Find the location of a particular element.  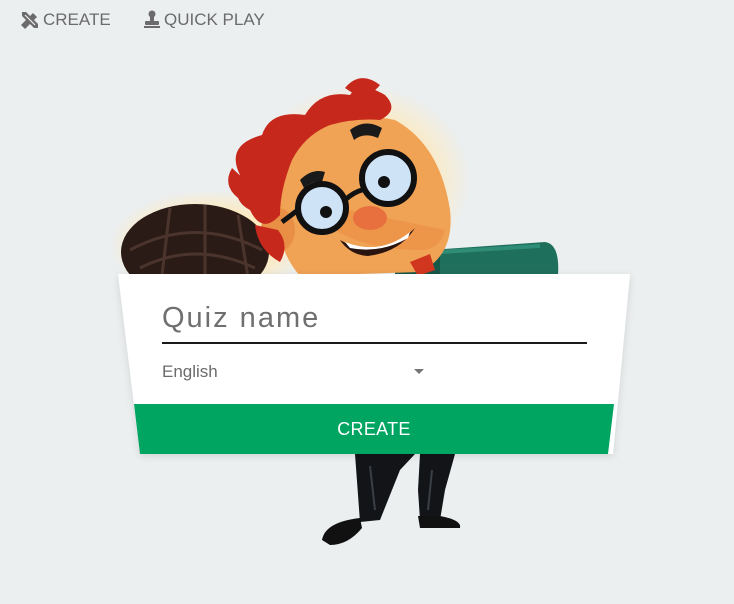

language-select: English is located at coordinates (293, 372).